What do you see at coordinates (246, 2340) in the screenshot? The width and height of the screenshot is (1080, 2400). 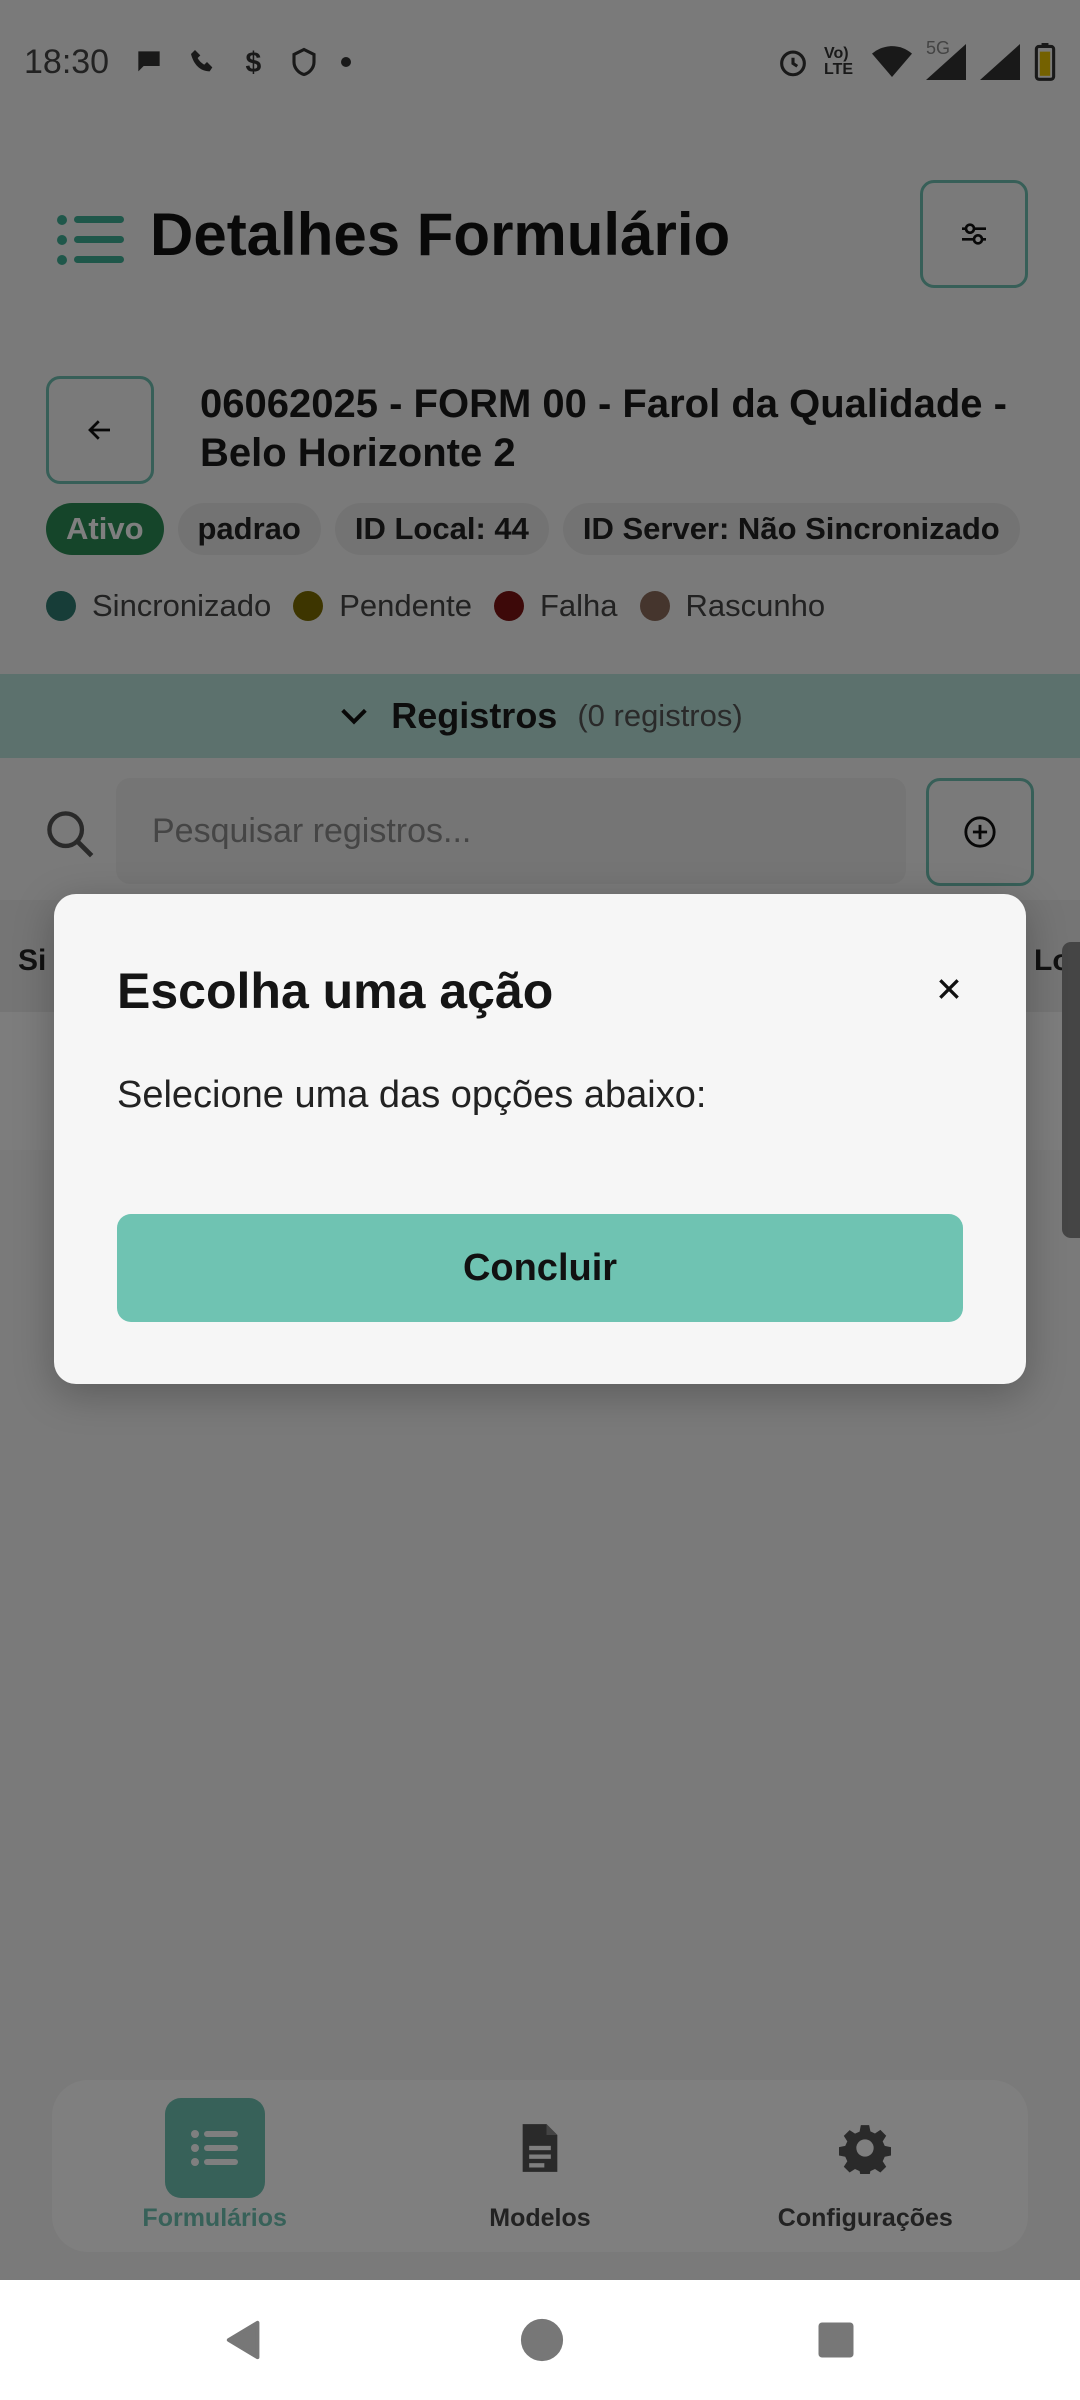 I see `back-triangle-icon` at bounding box center [246, 2340].